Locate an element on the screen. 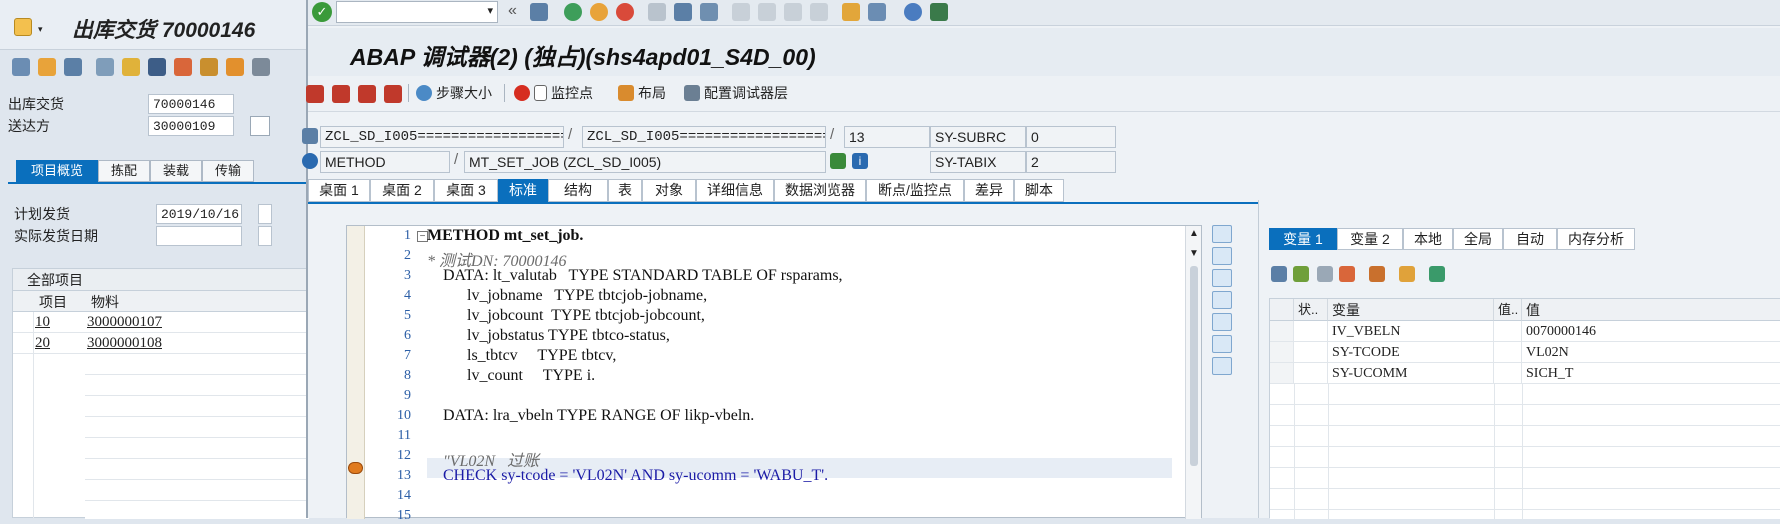  tab-item-overview: 项目概览 is located at coordinates (57, 171).